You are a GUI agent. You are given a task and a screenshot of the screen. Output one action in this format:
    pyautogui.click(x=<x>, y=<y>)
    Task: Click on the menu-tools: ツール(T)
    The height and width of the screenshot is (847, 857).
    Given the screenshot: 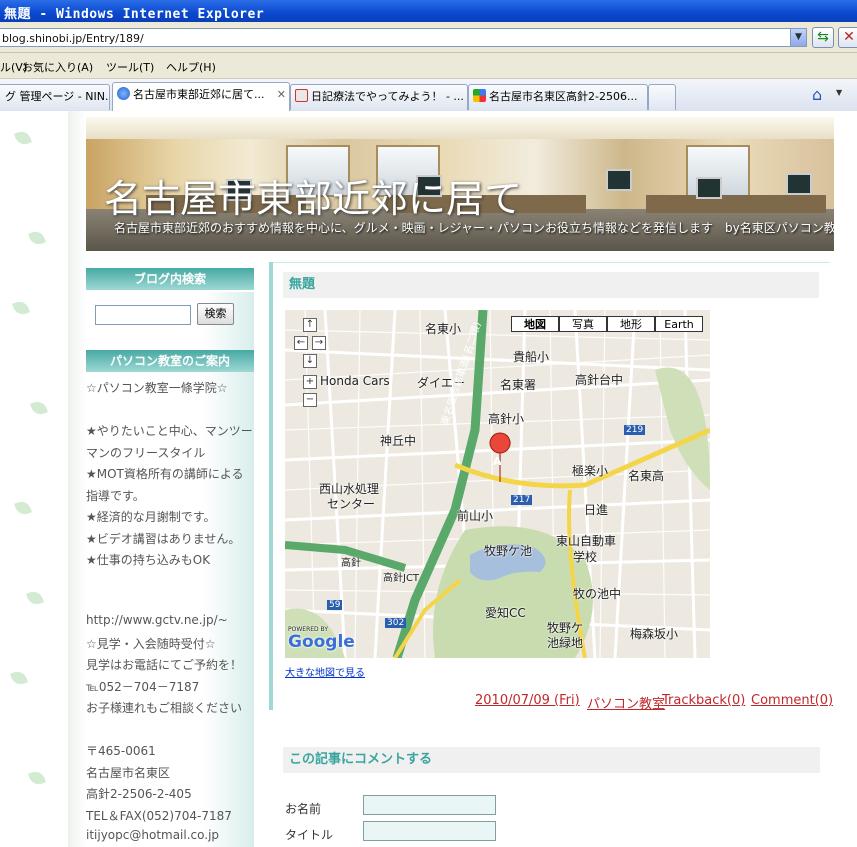 What is the action you would take?
    pyautogui.click(x=130, y=67)
    